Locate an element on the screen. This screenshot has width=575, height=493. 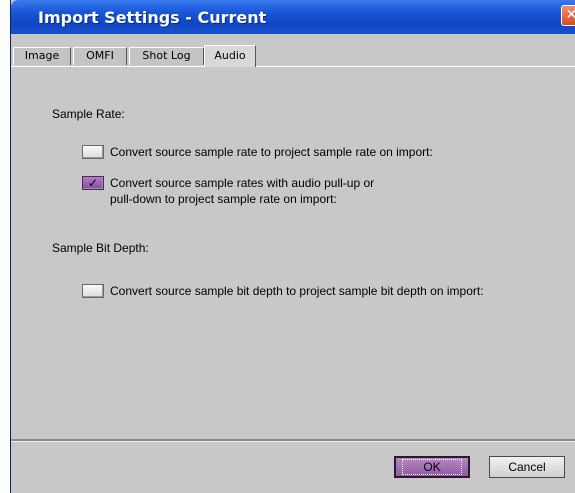
convert-sample-rate-checkbox is located at coordinates (93, 152).